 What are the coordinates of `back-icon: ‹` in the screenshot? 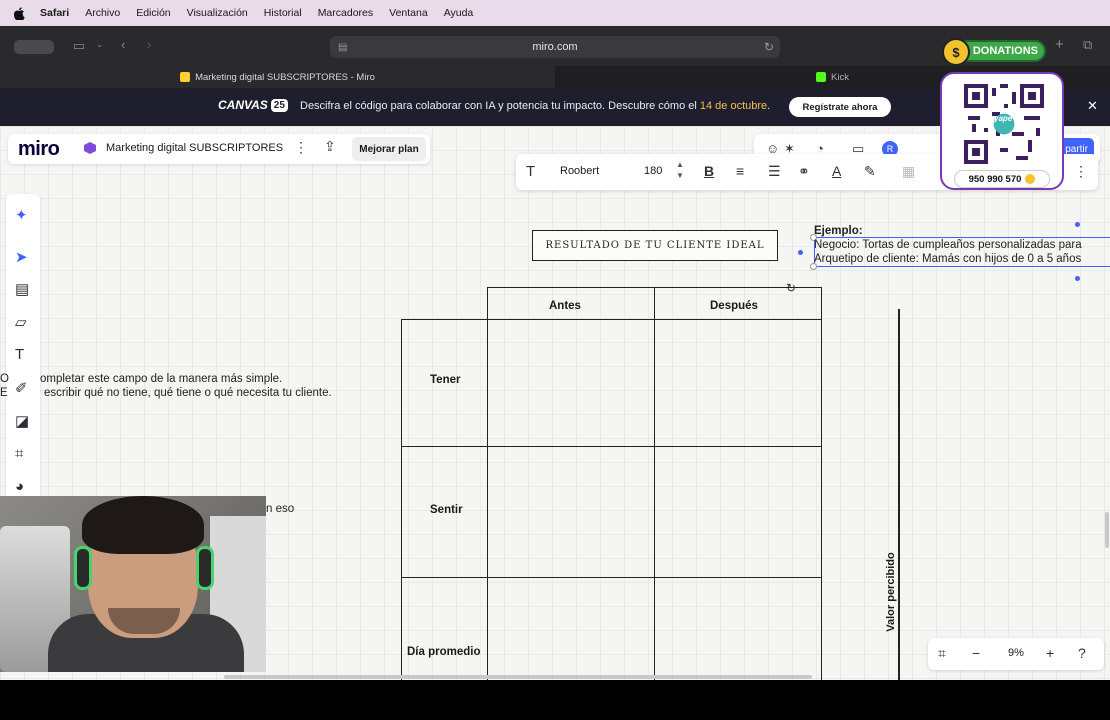 It's located at (123, 44).